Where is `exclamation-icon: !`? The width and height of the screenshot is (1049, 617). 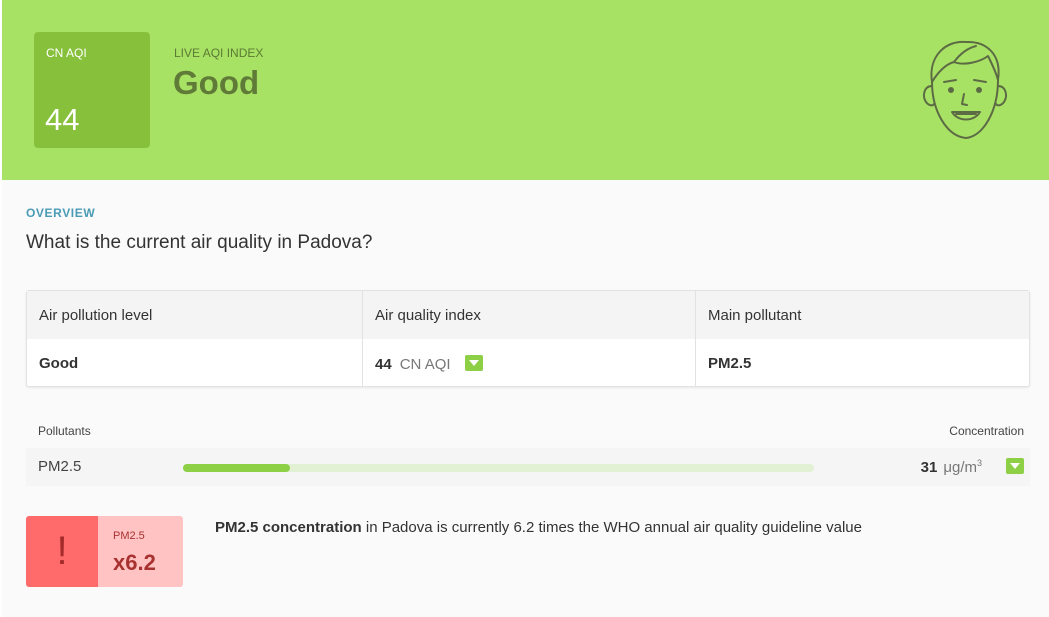 exclamation-icon: ! is located at coordinates (62, 551).